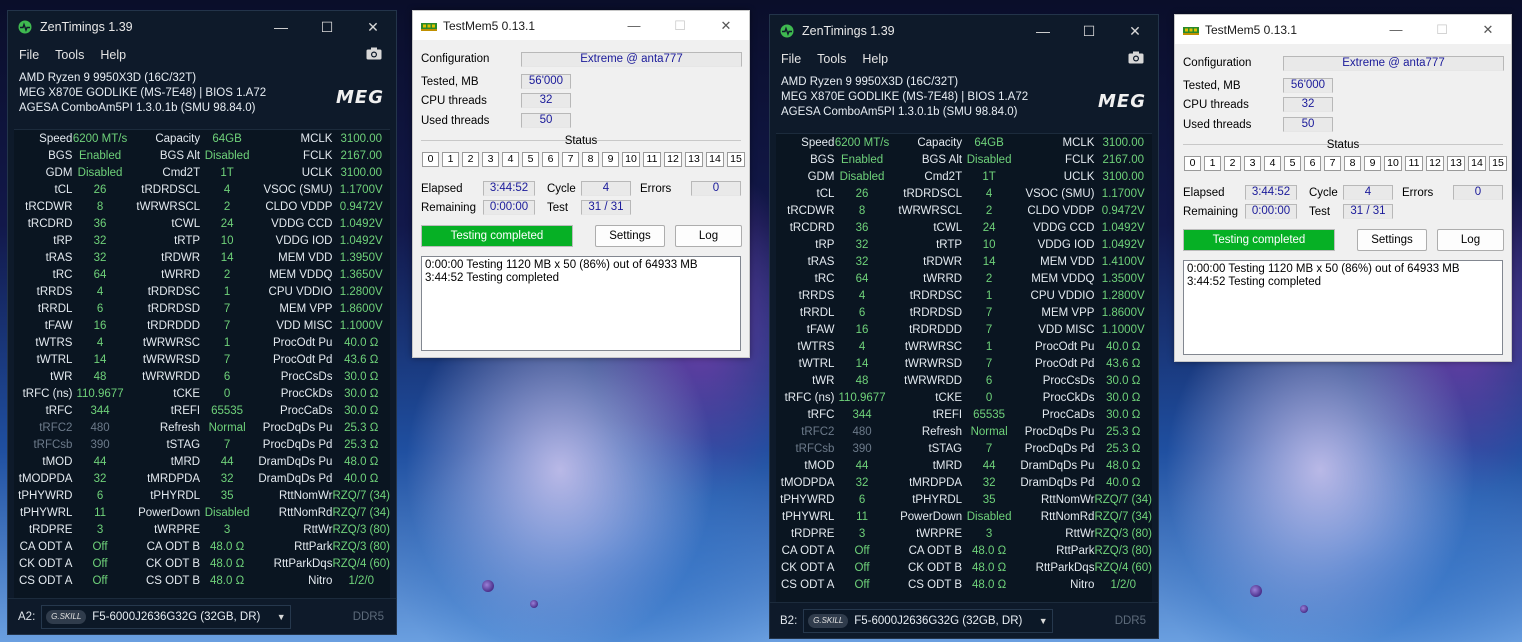  What do you see at coordinates (227, 342) in the screenshot?
I see `timing-value: 1` at bounding box center [227, 342].